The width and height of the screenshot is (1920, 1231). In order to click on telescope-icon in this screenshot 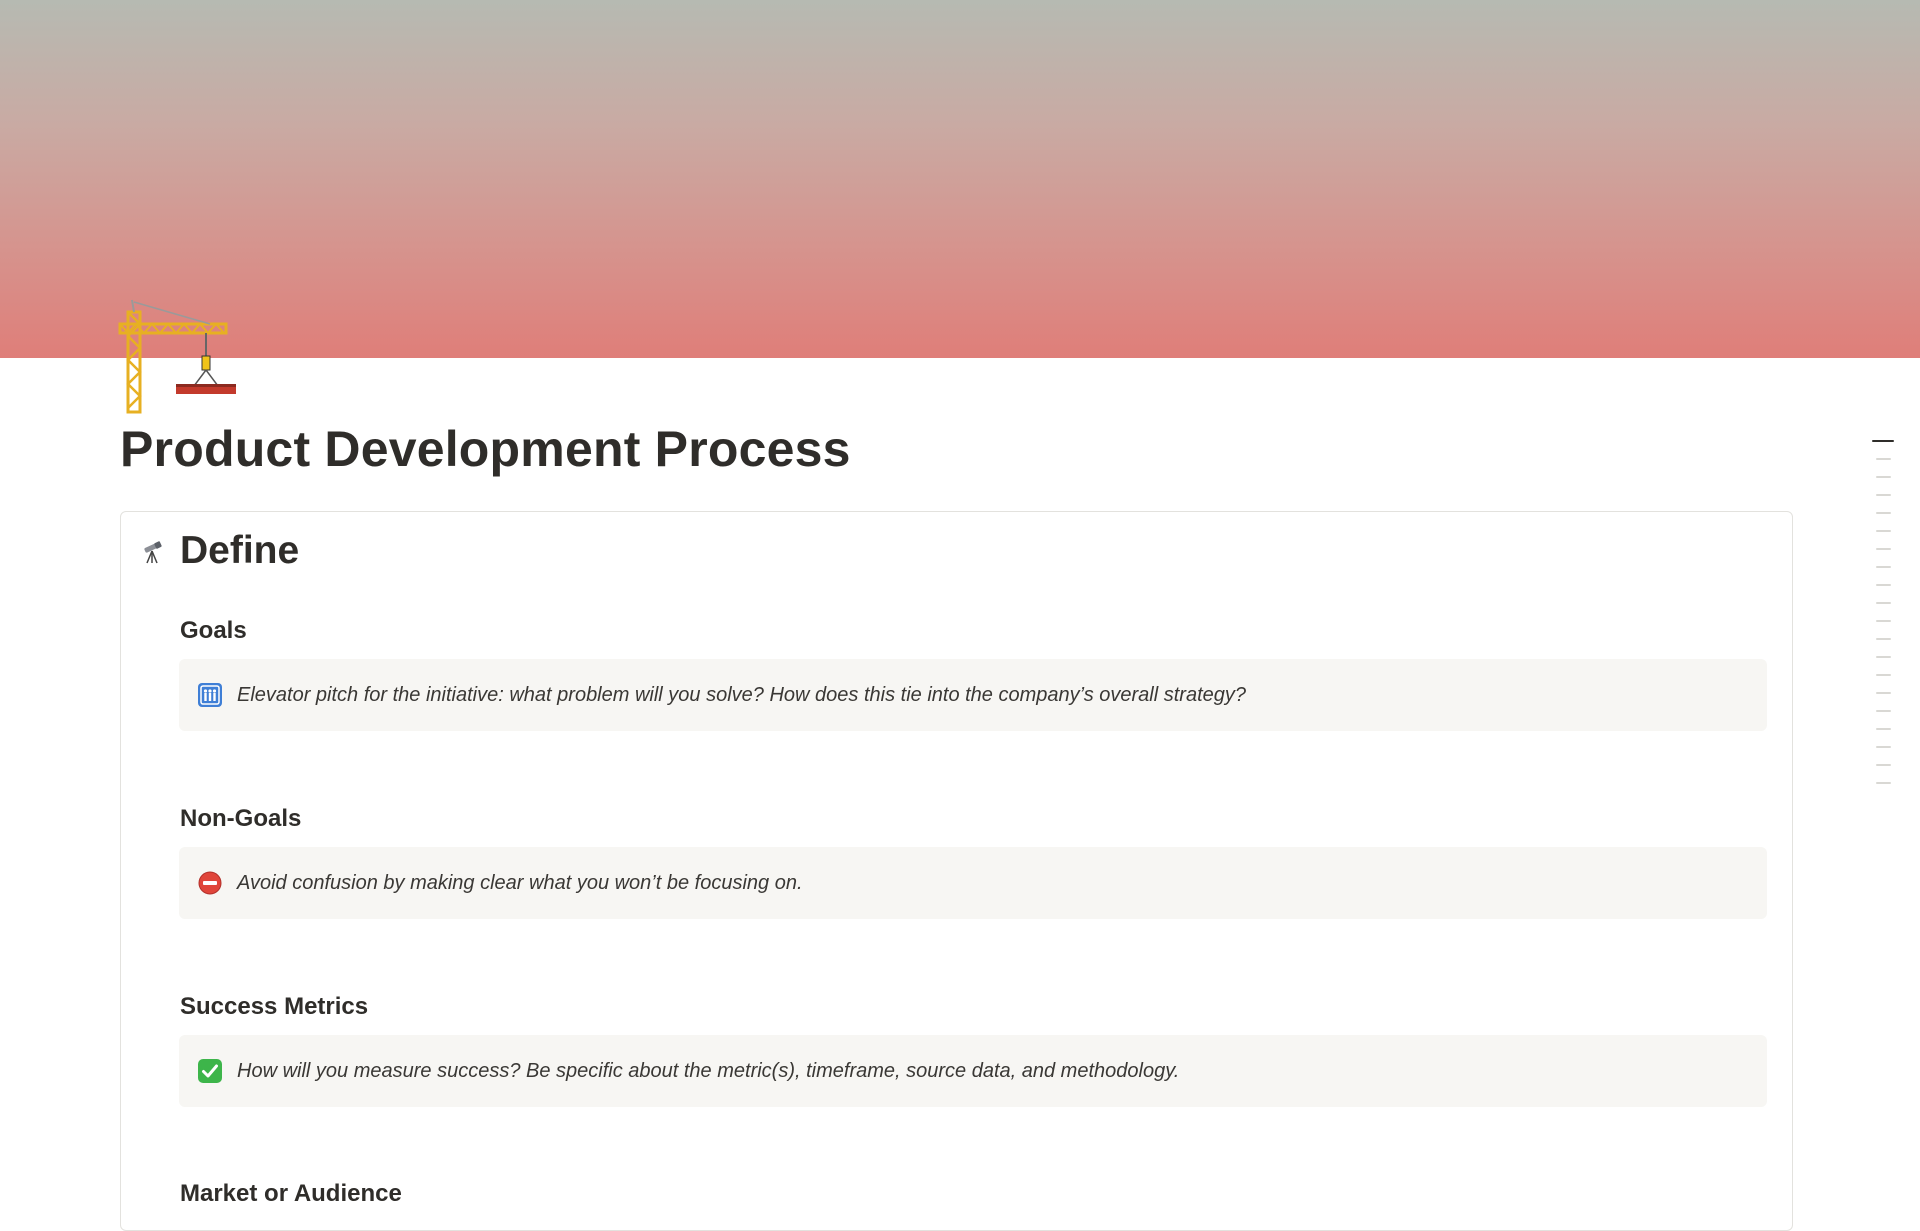, I will do `click(153, 552)`.